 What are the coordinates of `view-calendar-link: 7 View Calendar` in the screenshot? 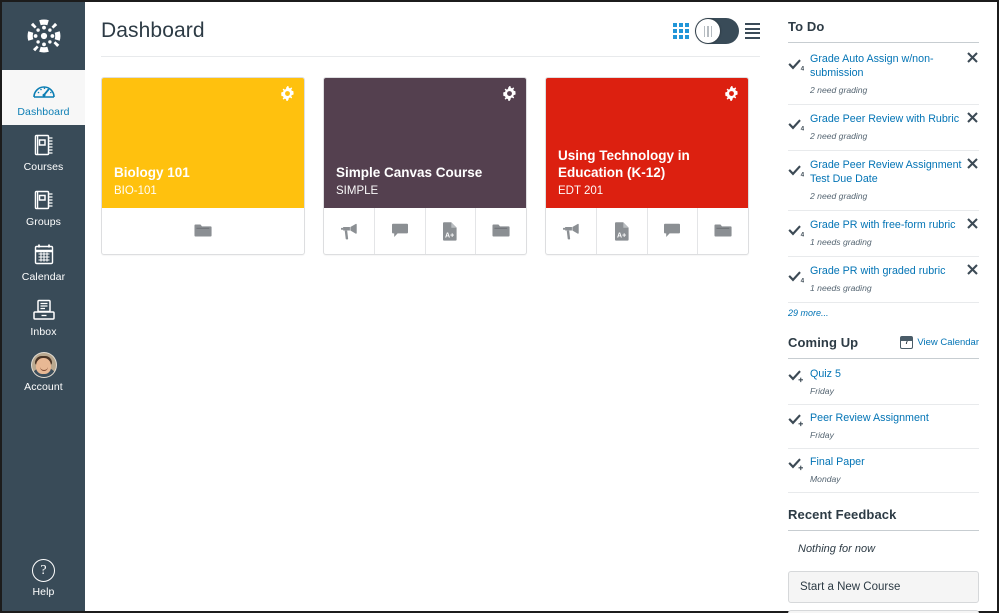 It's located at (939, 342).